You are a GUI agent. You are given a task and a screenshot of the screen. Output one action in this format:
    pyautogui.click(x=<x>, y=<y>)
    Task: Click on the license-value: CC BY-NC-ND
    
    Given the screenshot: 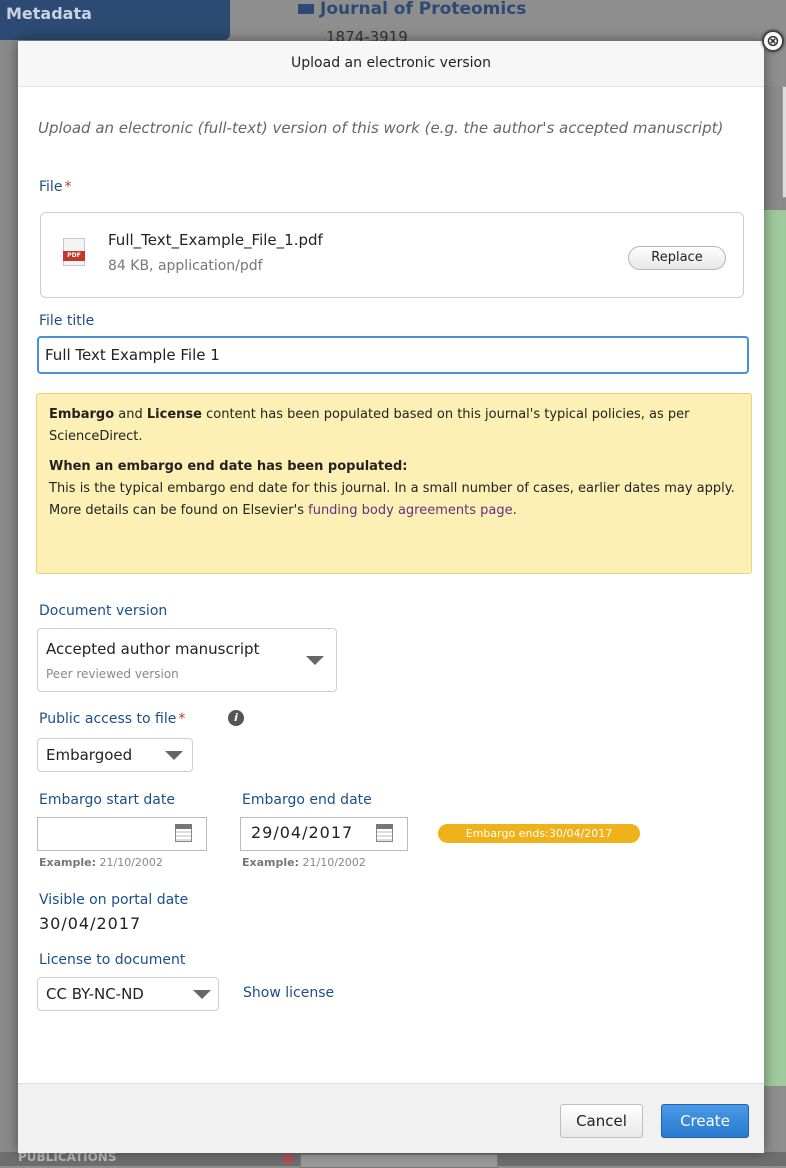 What is the action you would take?
    pyautogui.click(x=95, y=994)
    